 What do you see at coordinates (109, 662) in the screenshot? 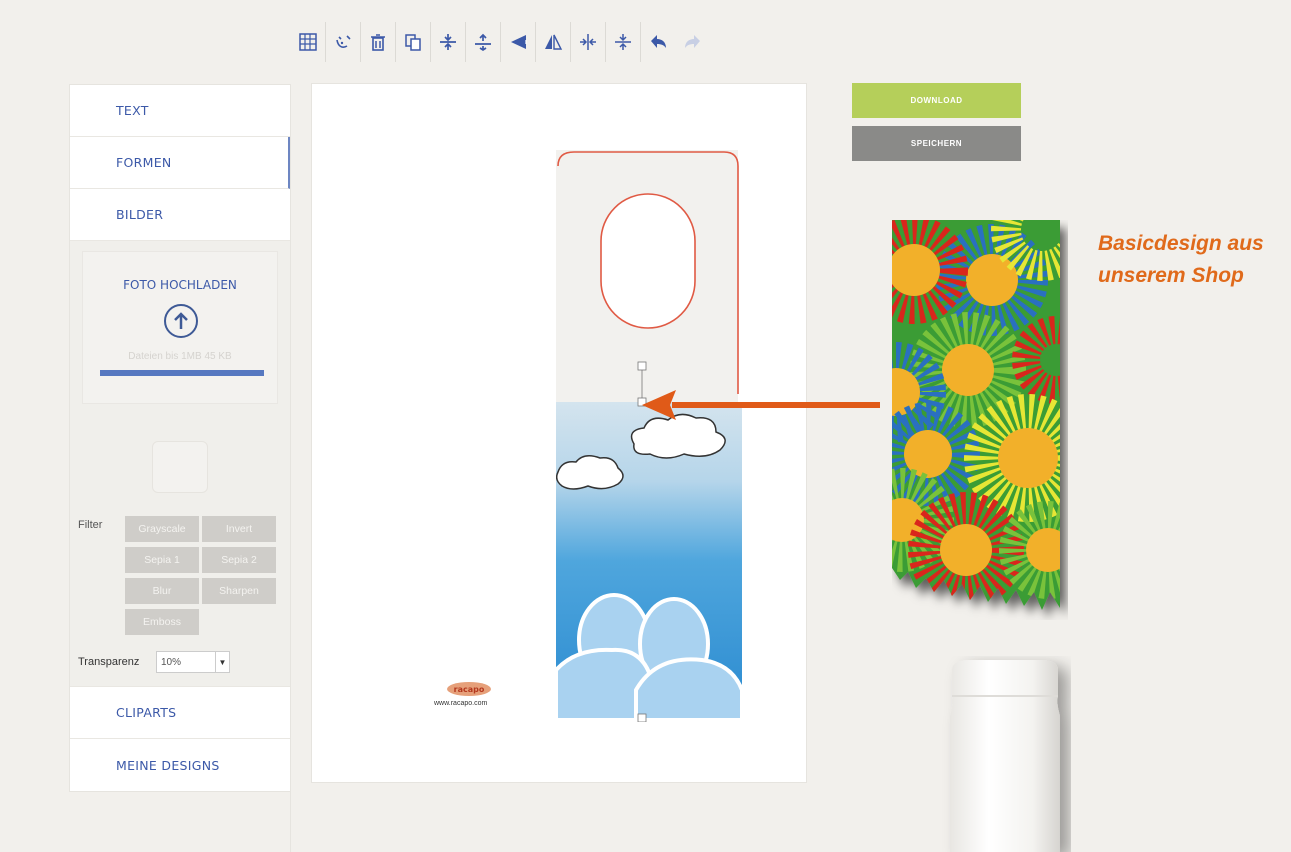
I see `transparency-label: Transparenz` at bounding box center [109, 662].